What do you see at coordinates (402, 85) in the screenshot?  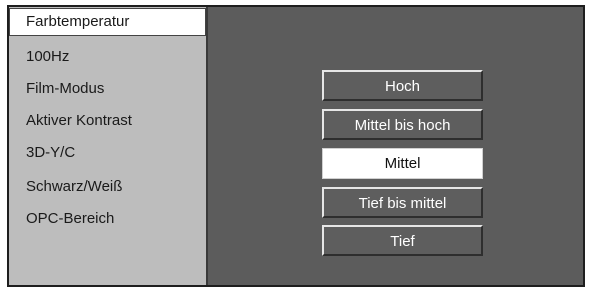 I see `option-hoch: Hoch` at bounding box center [402, 85].